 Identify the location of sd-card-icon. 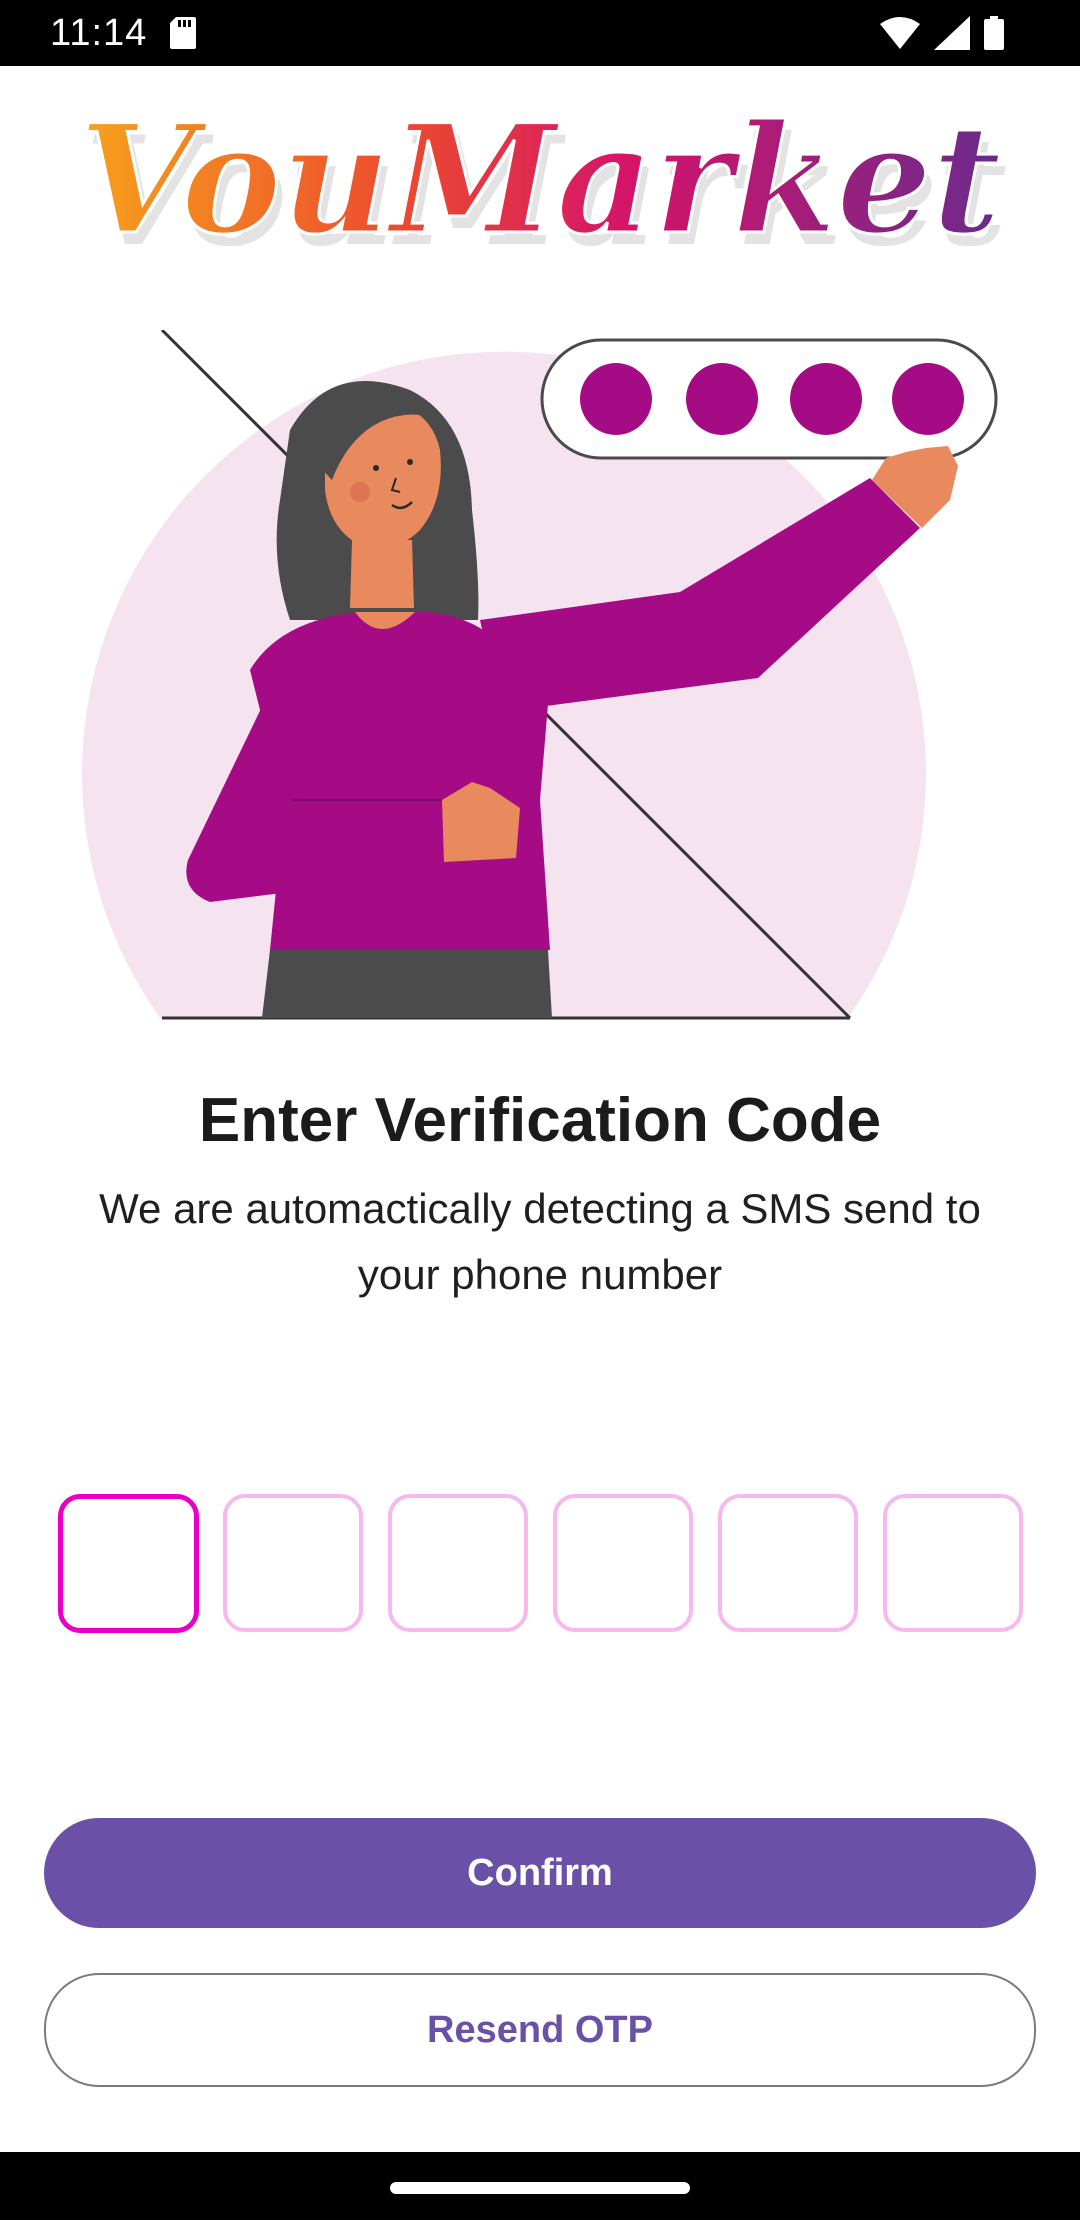
(183, 33).